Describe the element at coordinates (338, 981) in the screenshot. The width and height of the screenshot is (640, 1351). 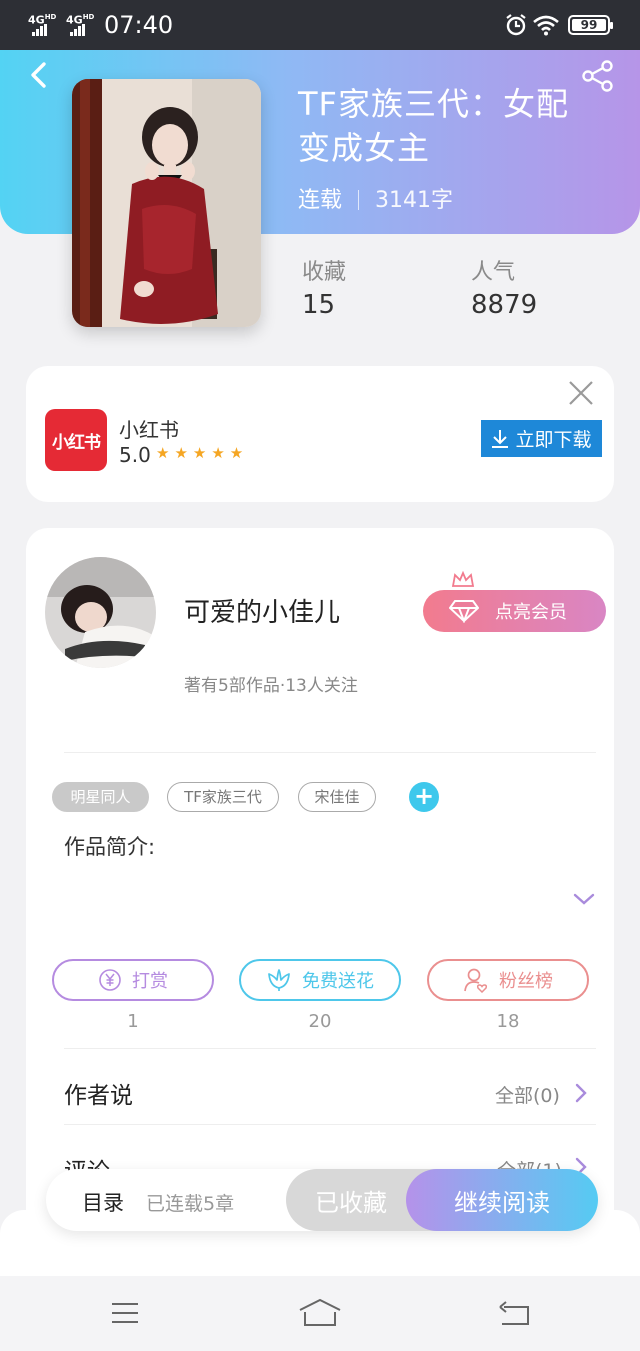
I see `send-flower-label: 免费送花` at that location.